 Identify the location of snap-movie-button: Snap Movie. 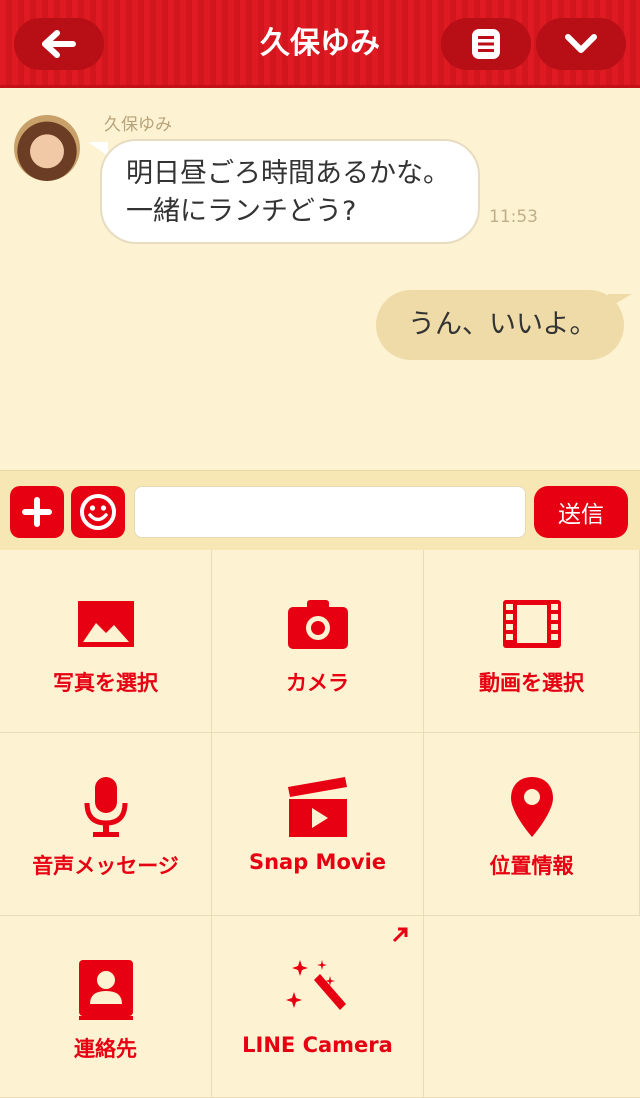
(318, 824).